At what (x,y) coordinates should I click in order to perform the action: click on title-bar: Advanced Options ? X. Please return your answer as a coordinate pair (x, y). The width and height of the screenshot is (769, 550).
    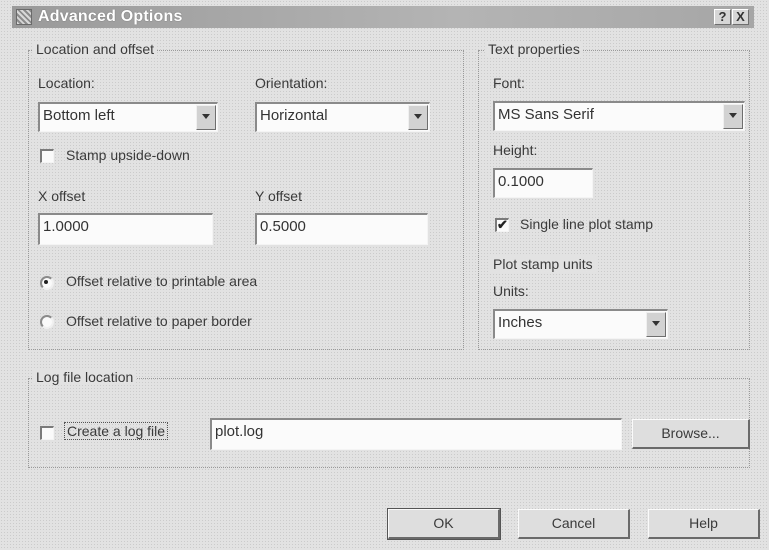
    Looking at the image, I should click on (383, 17).